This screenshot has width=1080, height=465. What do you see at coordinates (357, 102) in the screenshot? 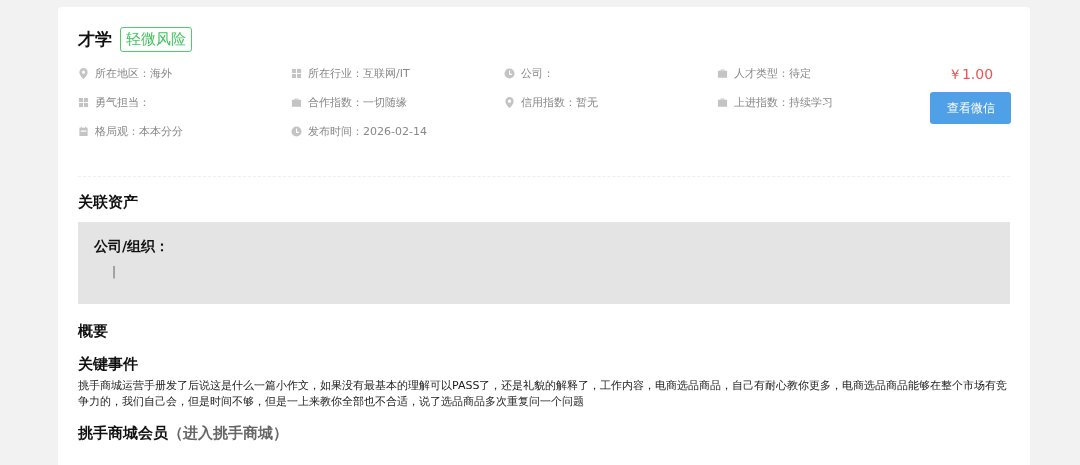
I see `info-field: 合作指数：一切随缘` at bounding box center [357, 102].